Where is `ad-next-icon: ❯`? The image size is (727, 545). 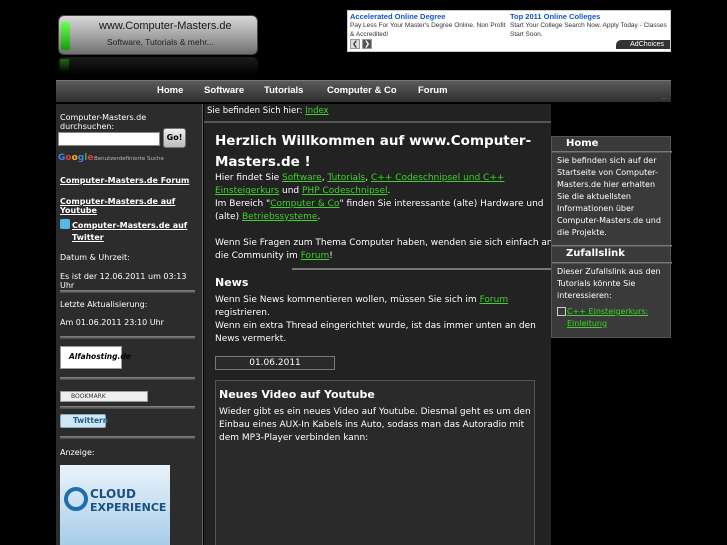
ad-next-icon: ❯ is located at coordinates (367, 44).